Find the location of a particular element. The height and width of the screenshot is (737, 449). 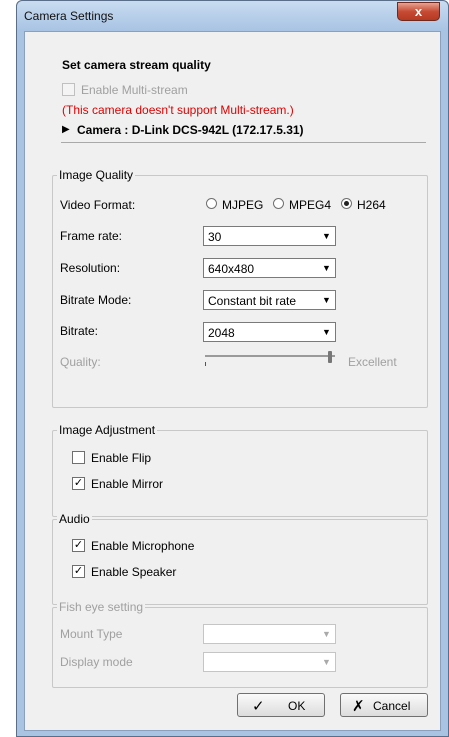

display-mode-label: Display mode is located at coordinates (96, 662).